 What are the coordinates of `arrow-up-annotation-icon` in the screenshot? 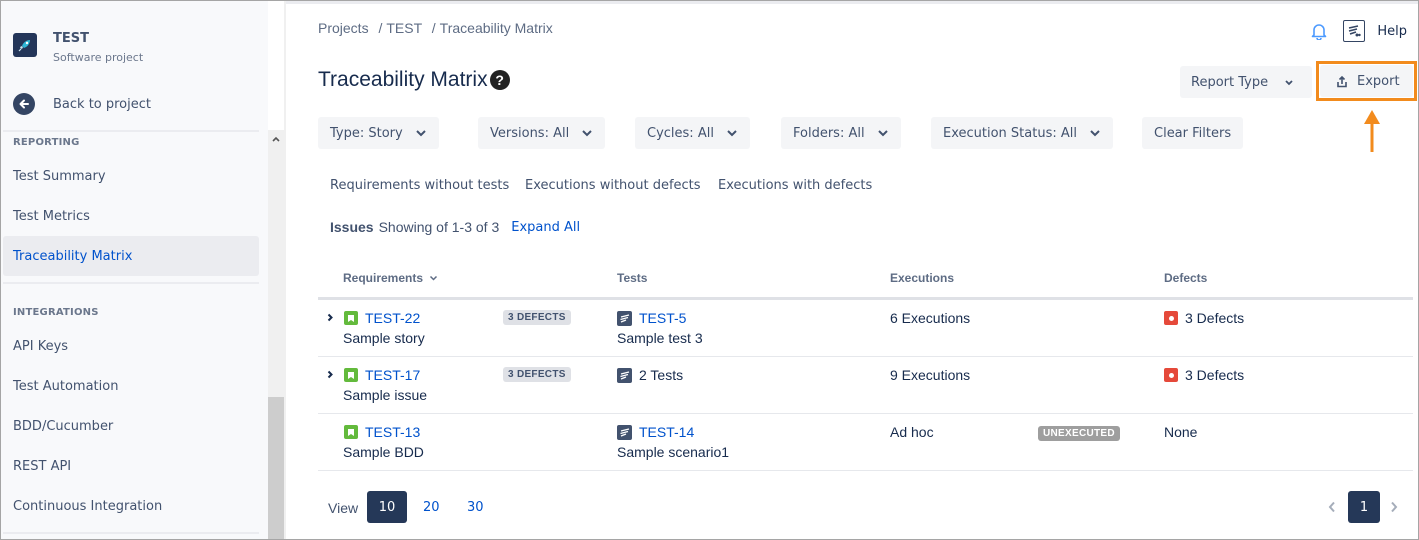 It's located at (1372, 131).